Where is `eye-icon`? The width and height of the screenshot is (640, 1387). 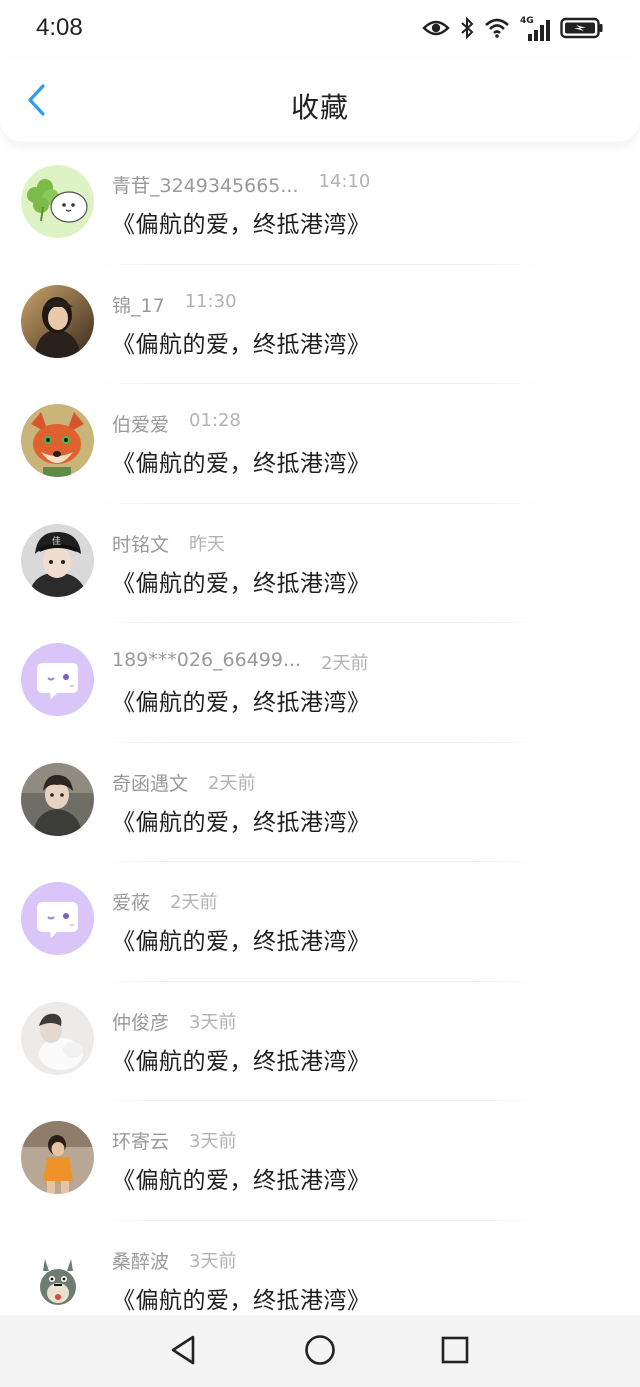
eye-icon is located at coordinates (436, 30).